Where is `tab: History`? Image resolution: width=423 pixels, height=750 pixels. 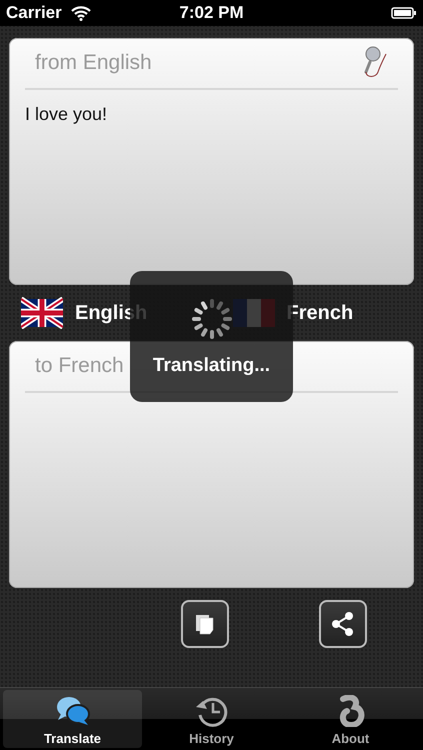 tab: History is located at coordinates (211, 719).